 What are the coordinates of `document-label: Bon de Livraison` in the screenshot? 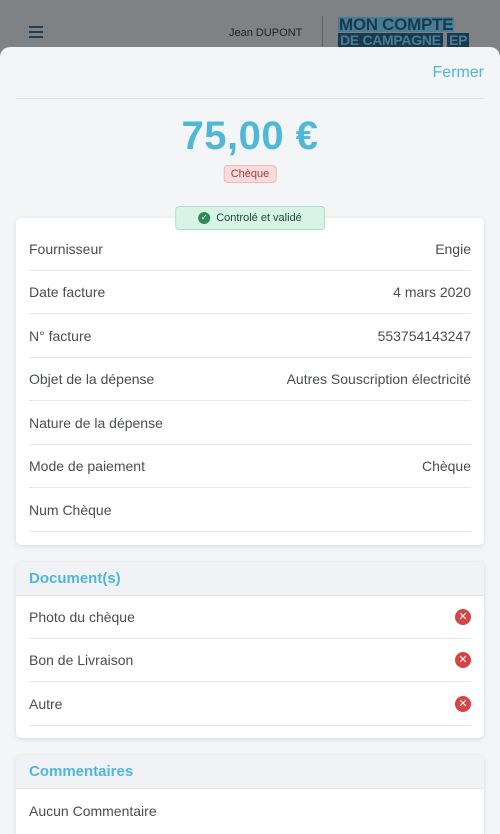 It's located at (81, 660).